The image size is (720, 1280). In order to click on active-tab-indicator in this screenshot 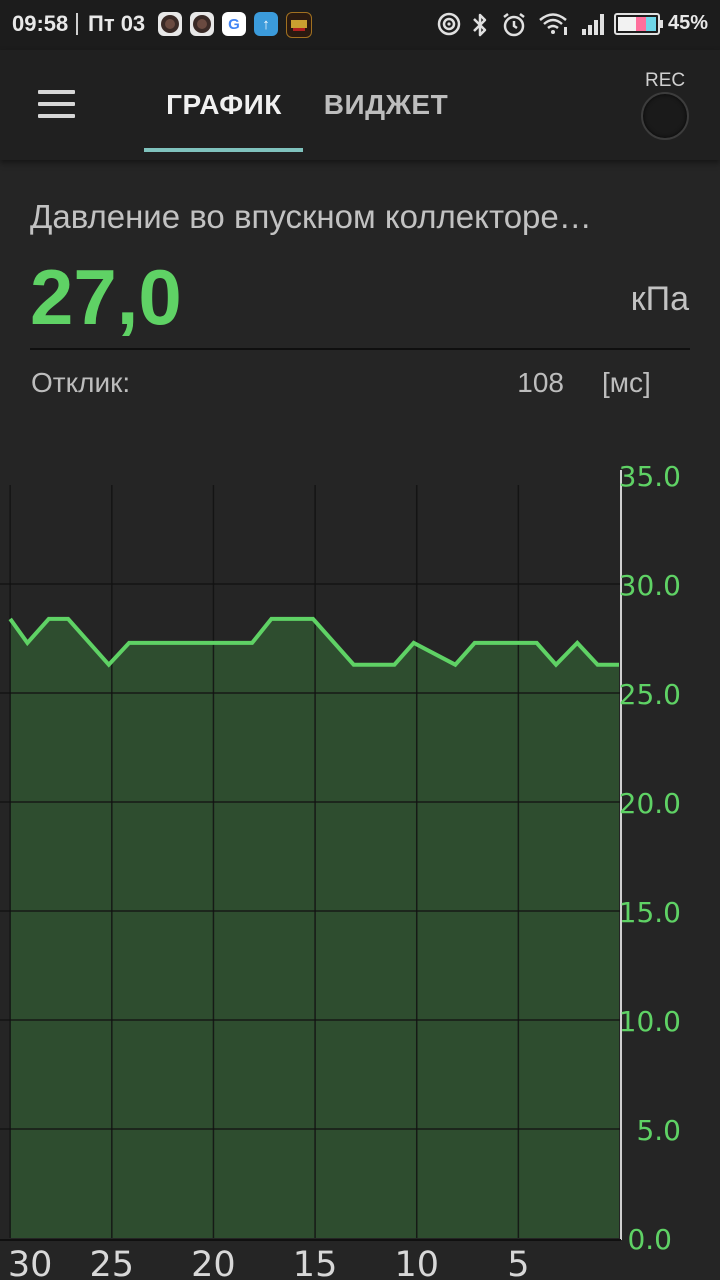, I will do `click(223, 150)`.